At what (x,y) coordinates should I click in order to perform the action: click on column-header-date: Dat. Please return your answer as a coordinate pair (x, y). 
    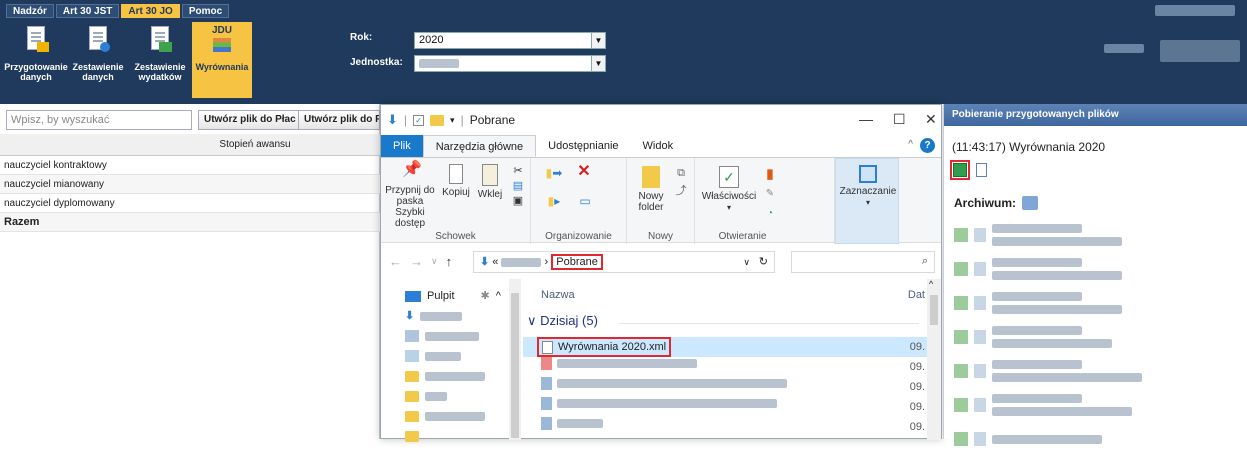
    Looking at the image, I should click on (916, 295).